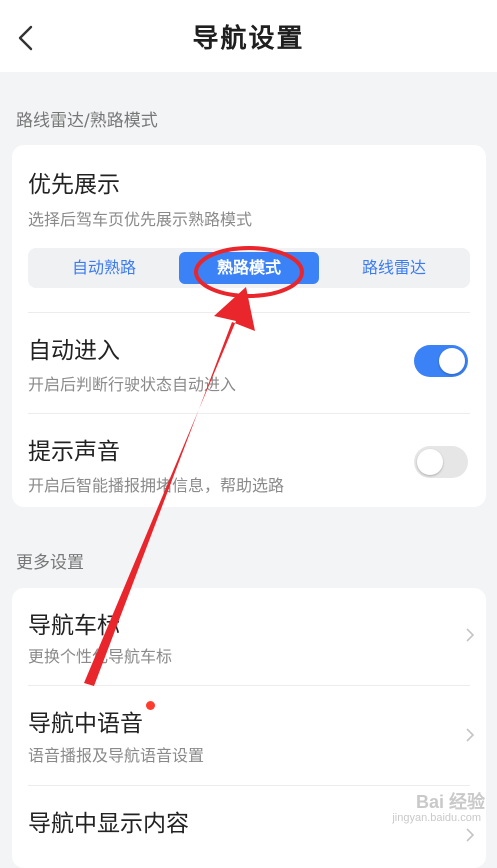 This screenshot has width=497, height=868. I want to click on section-title-more: 更多设置, so click(50, 563).